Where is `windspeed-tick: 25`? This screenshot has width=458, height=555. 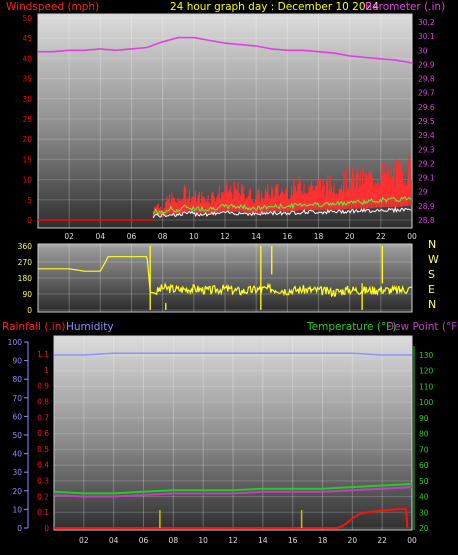
windspeed-tick: 25 is located at coordinates (27, 119).